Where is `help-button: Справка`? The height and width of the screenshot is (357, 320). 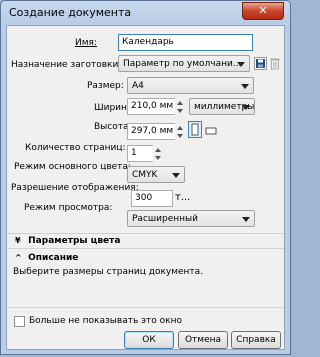
help-button: Справка is located at coordinates (256, 340).